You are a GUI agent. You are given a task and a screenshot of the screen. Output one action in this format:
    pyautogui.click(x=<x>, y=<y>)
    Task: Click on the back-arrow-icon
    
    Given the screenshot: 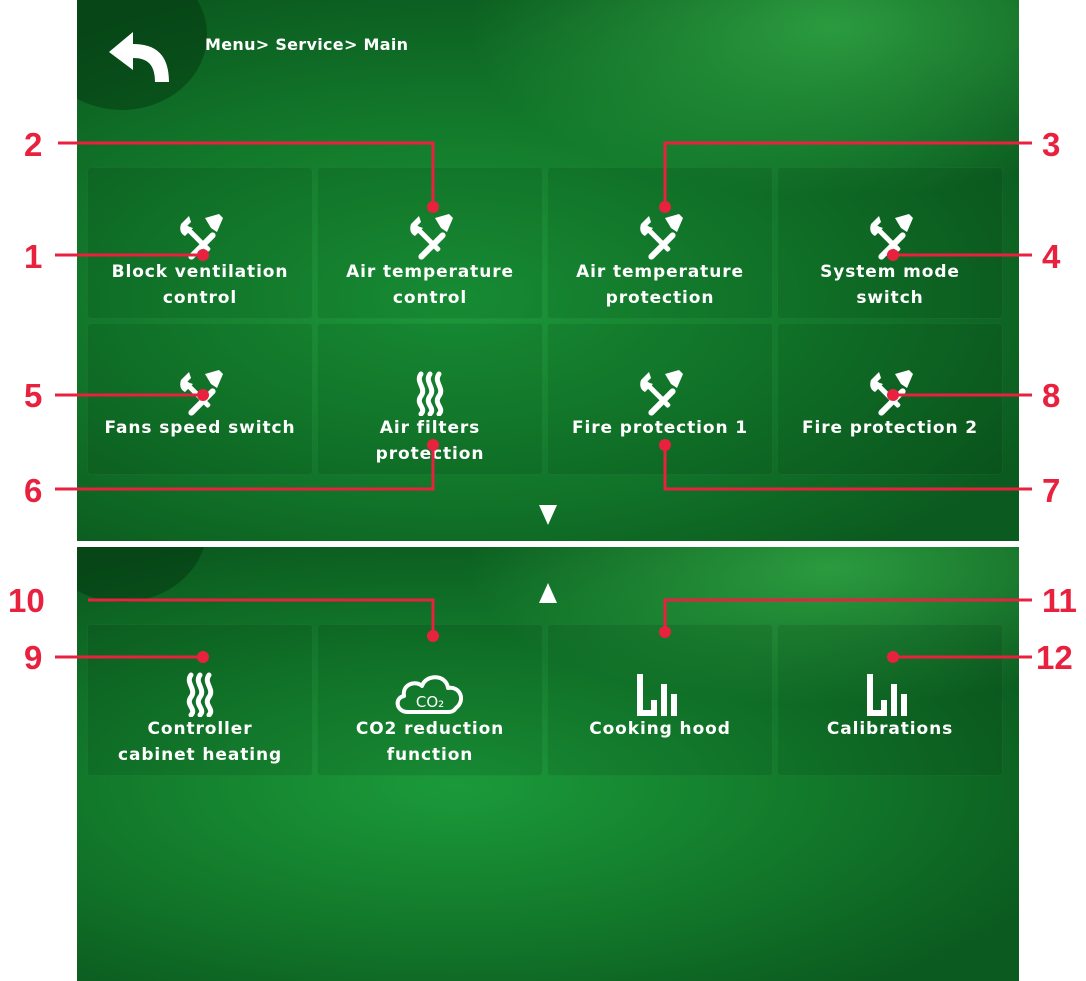 What is the action you would take?
    pyautogui.click(x=139, y=57)
    